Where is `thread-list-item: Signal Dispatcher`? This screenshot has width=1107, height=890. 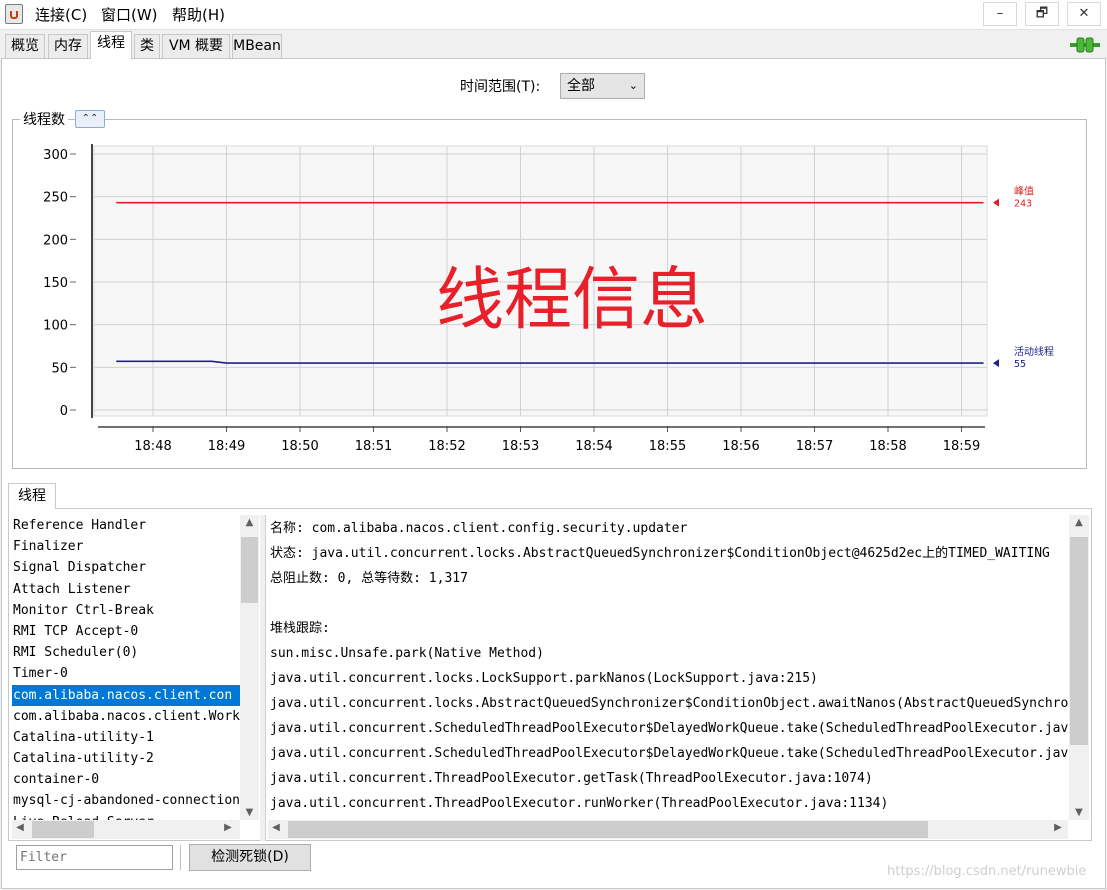 thread-list-item: Signal Dispatcher is located at coordinates (126, 567).